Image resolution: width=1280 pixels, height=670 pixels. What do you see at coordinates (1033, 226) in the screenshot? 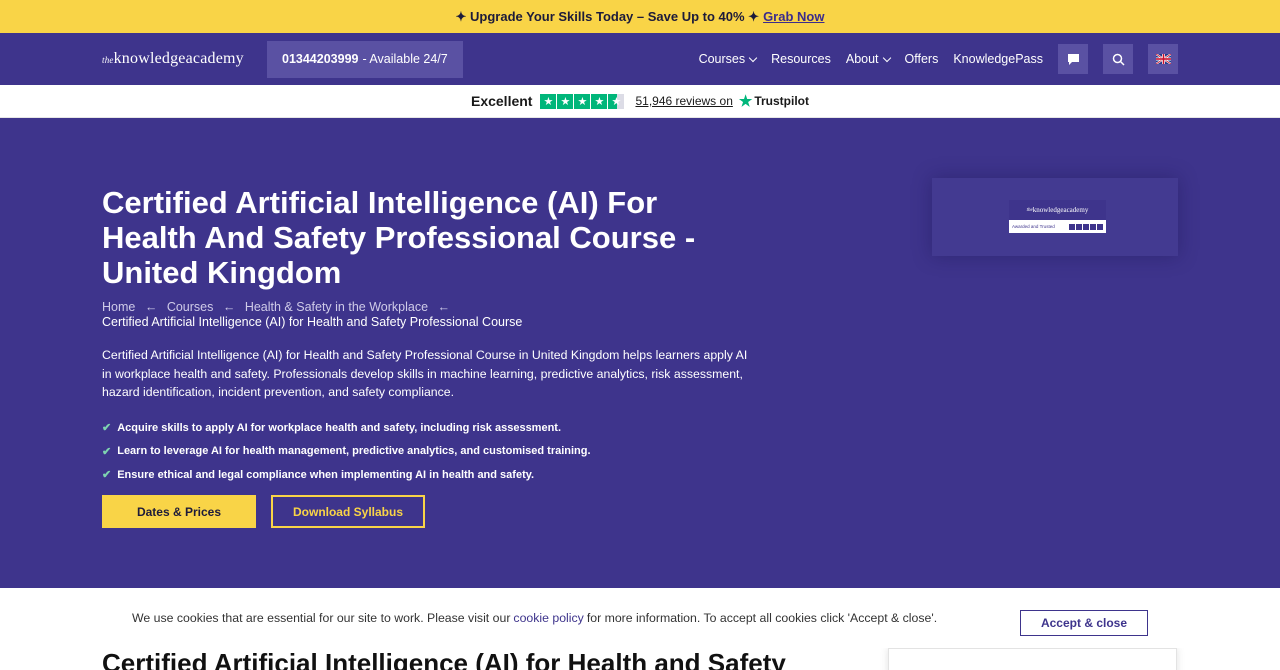
I see `badge-caption: Awarded and Trusted` at bounding box center [1033, 226].